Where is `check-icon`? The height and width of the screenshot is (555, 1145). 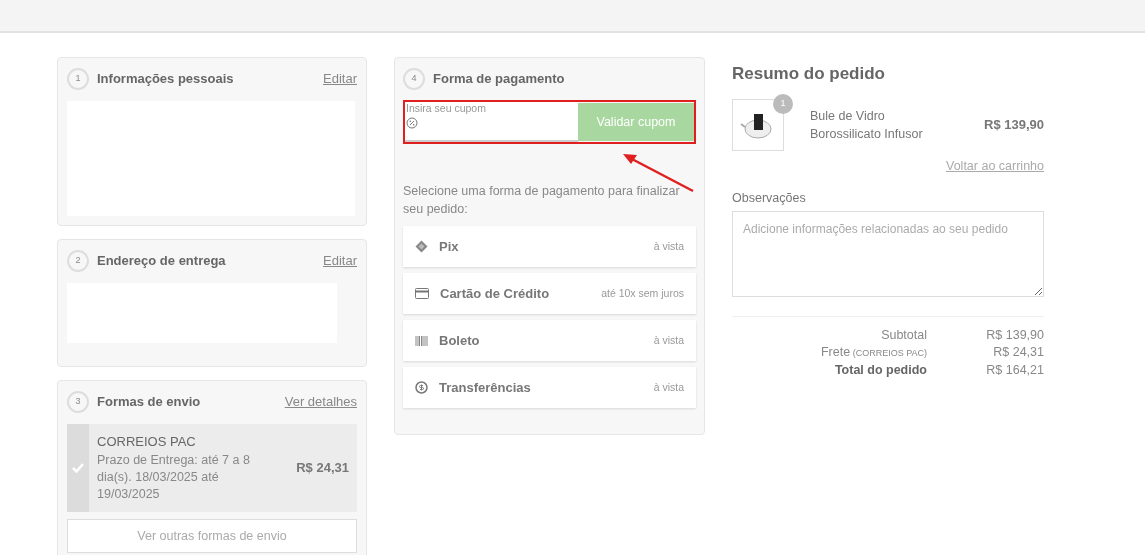
check-icon is located at coordinates (78, 468).